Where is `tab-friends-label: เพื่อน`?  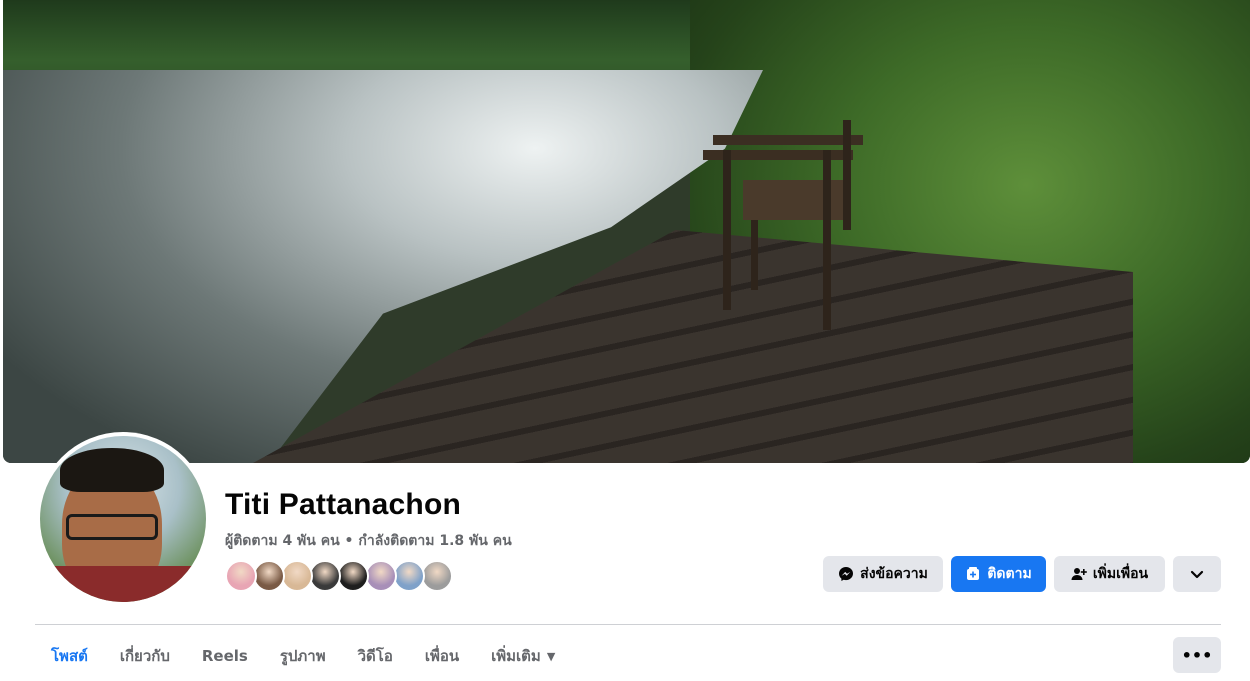
tab-friends-label: เพื่อน is located at coordinates (442, 656).